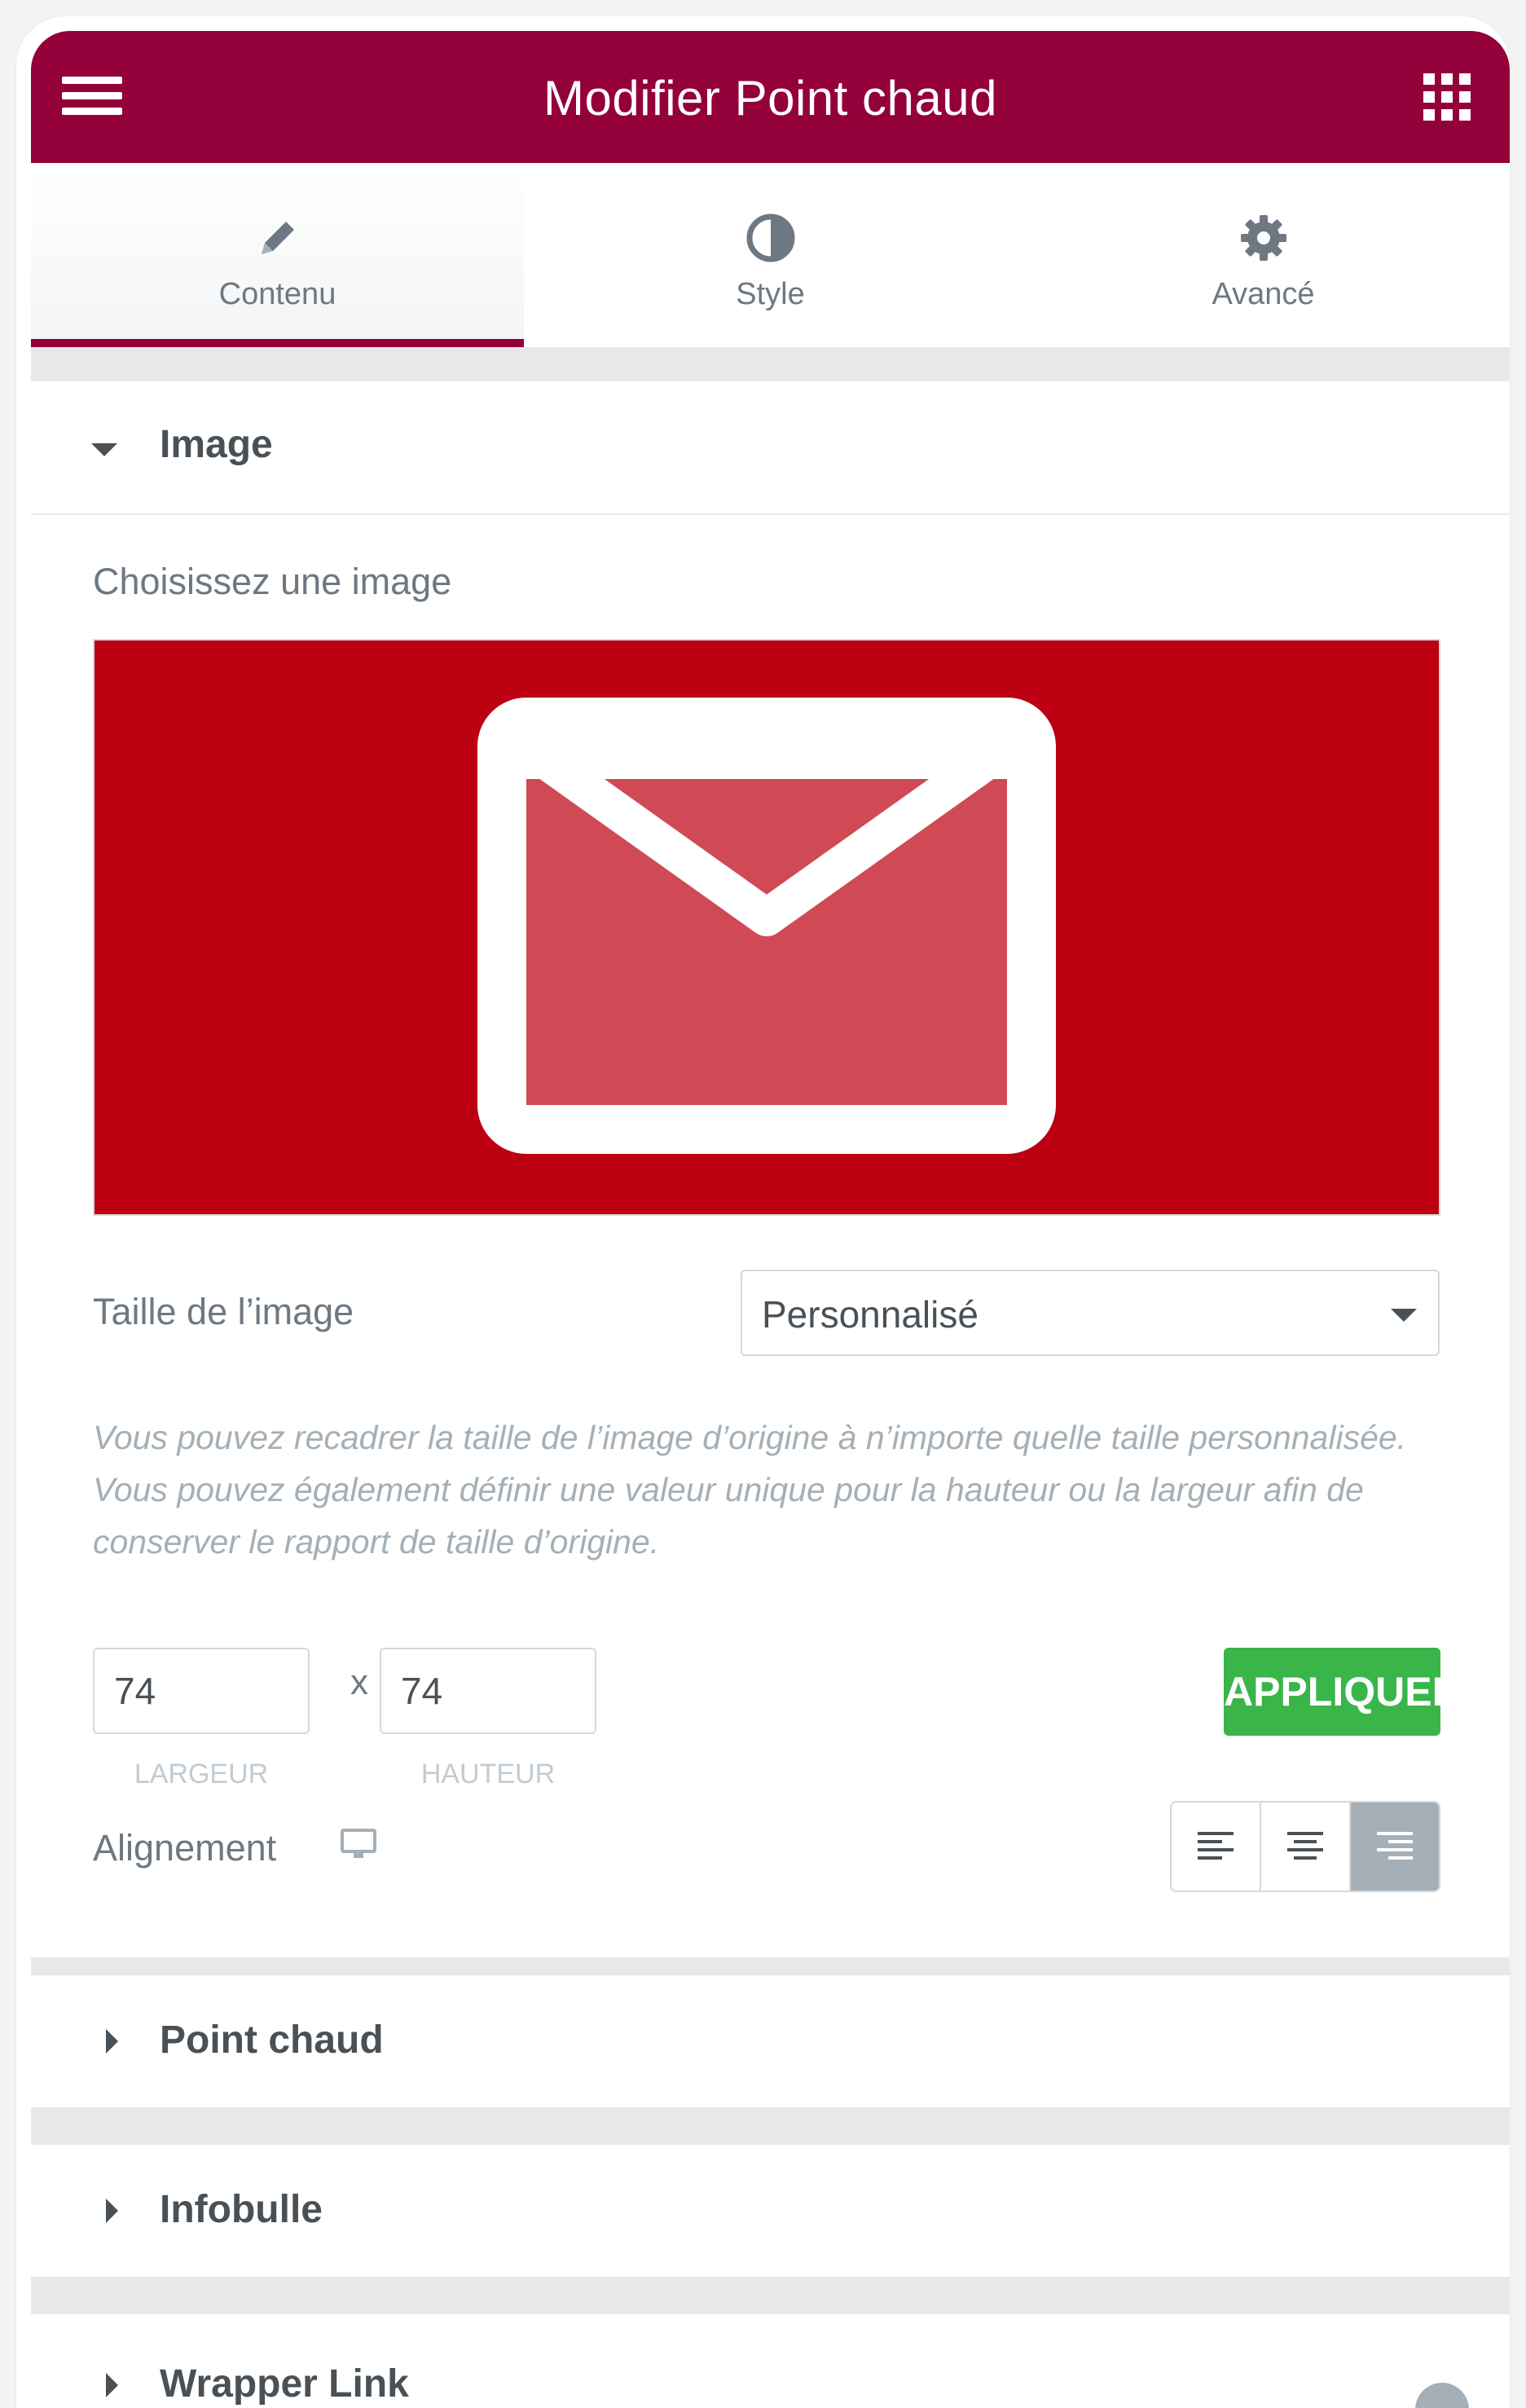 The image size is (1526, 2408). Describe the element at coordinates (488, 1691) in the screenshot. I see `height-input: 74` at that location.